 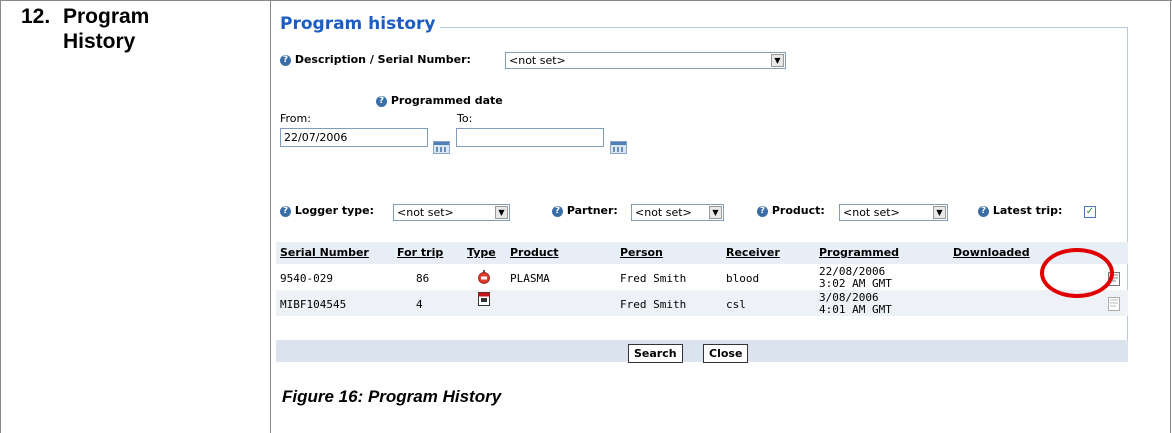 I want to click on programmed-date-label: Programmed date, so click(x=446, y=100).